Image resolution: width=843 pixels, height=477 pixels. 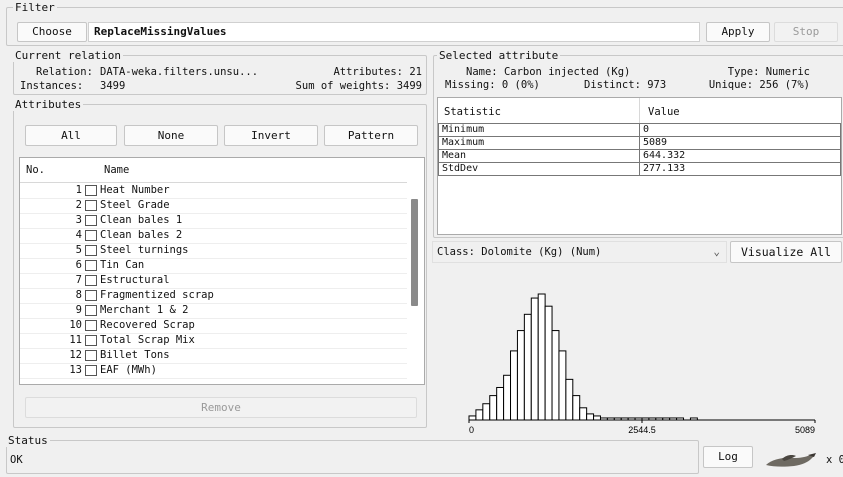 I want to click on pattern-button: Pattern, so click(x=371, y=135).